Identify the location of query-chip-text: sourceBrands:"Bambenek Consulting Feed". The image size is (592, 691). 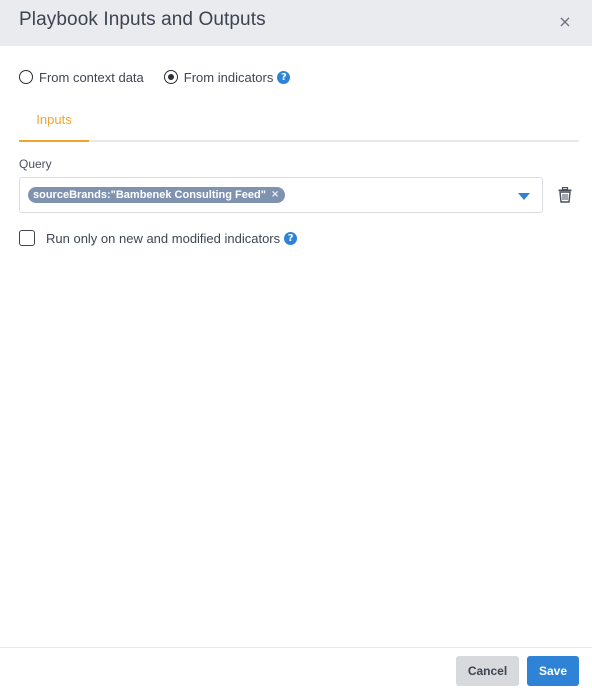
(149, 195).